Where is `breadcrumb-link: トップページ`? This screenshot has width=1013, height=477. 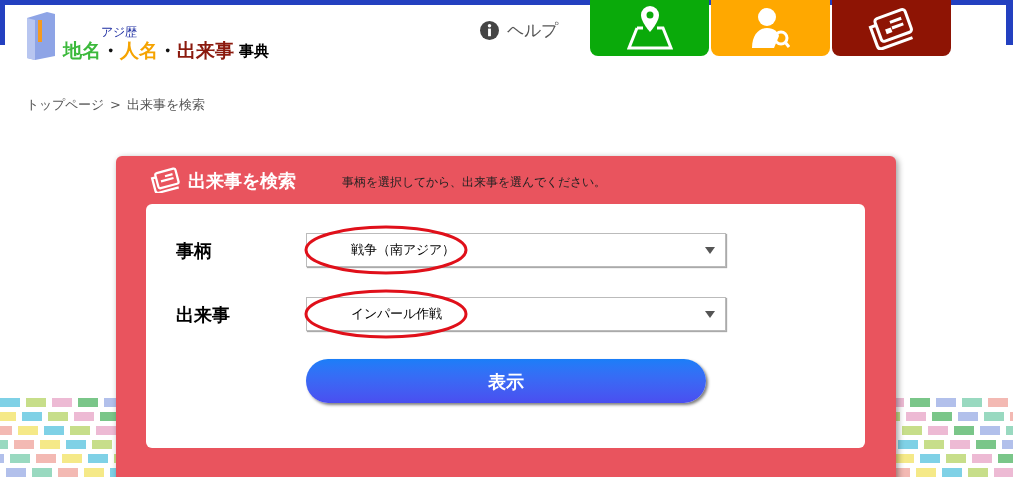 breadcrumb-link: トップページ is located at coordinates (65, 105).